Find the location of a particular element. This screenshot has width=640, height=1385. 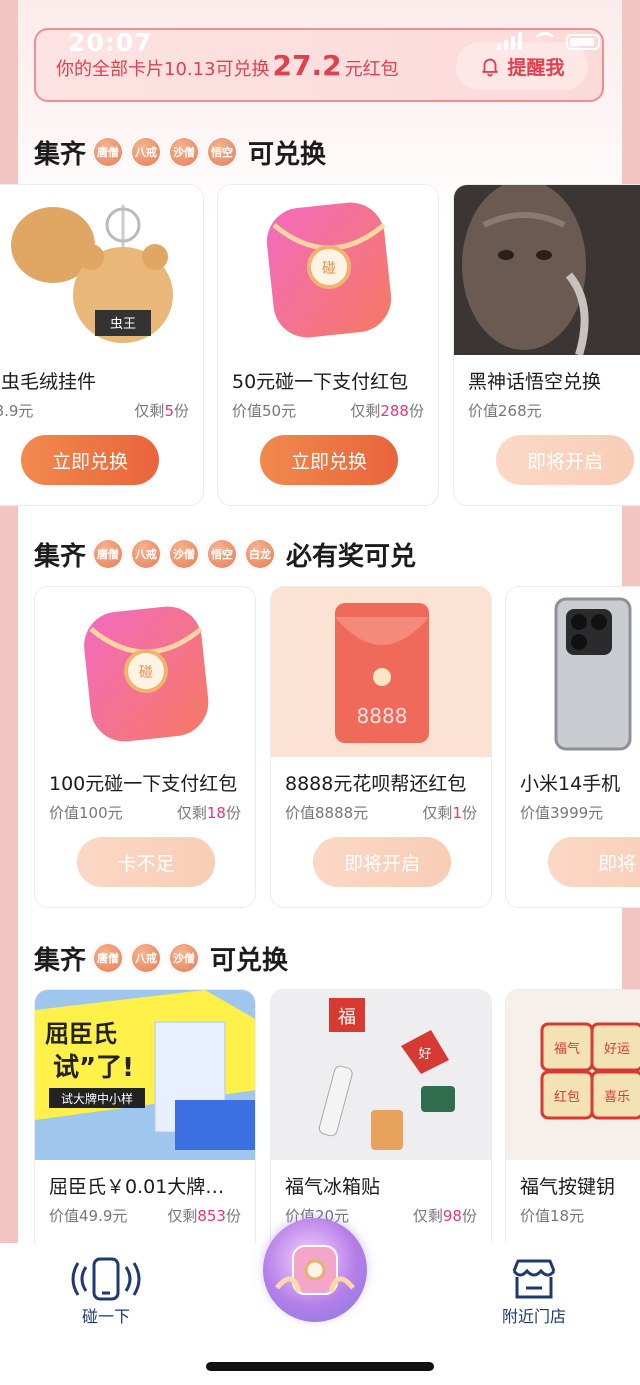

product-card: 黑神话悟空兑换 价值268元 即将开启 is located at coordinates (546, 345).